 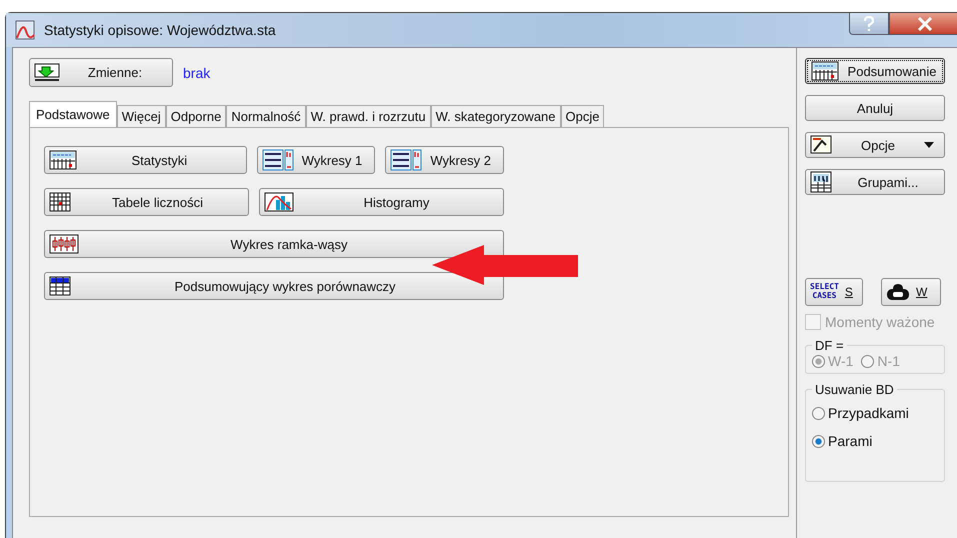 What do you see at coordinates (266, 116) in the screenshot?
I see `tab: Normalność` at bounding box center [266, 116].